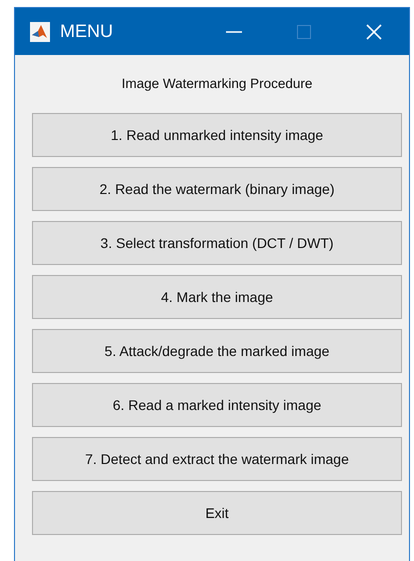 Image resolution: width=414 pixels, height=561 pixels. I want to click on menu-button: 3. Select transformation (DCT / DWT), so click(217, 243).